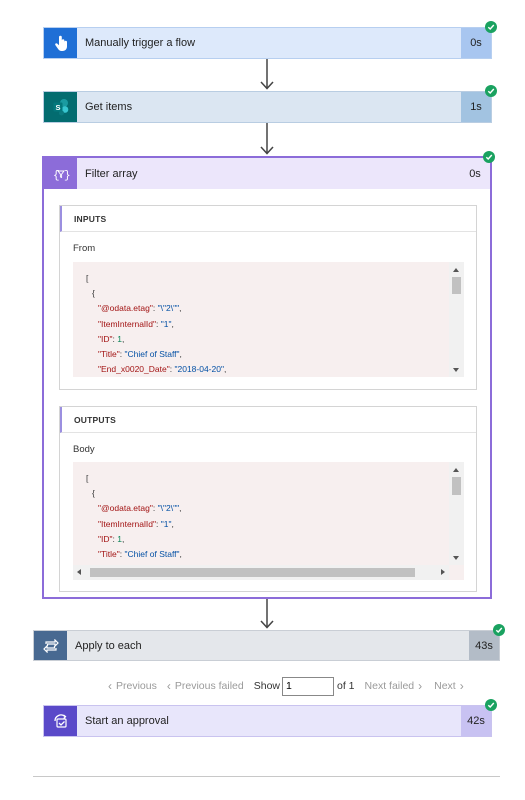 The image size is (525, 800). What do you see at coordinates (443, 572) in the screenshot?
I see `scroll-right-icon` at bounding box center [443, 572].